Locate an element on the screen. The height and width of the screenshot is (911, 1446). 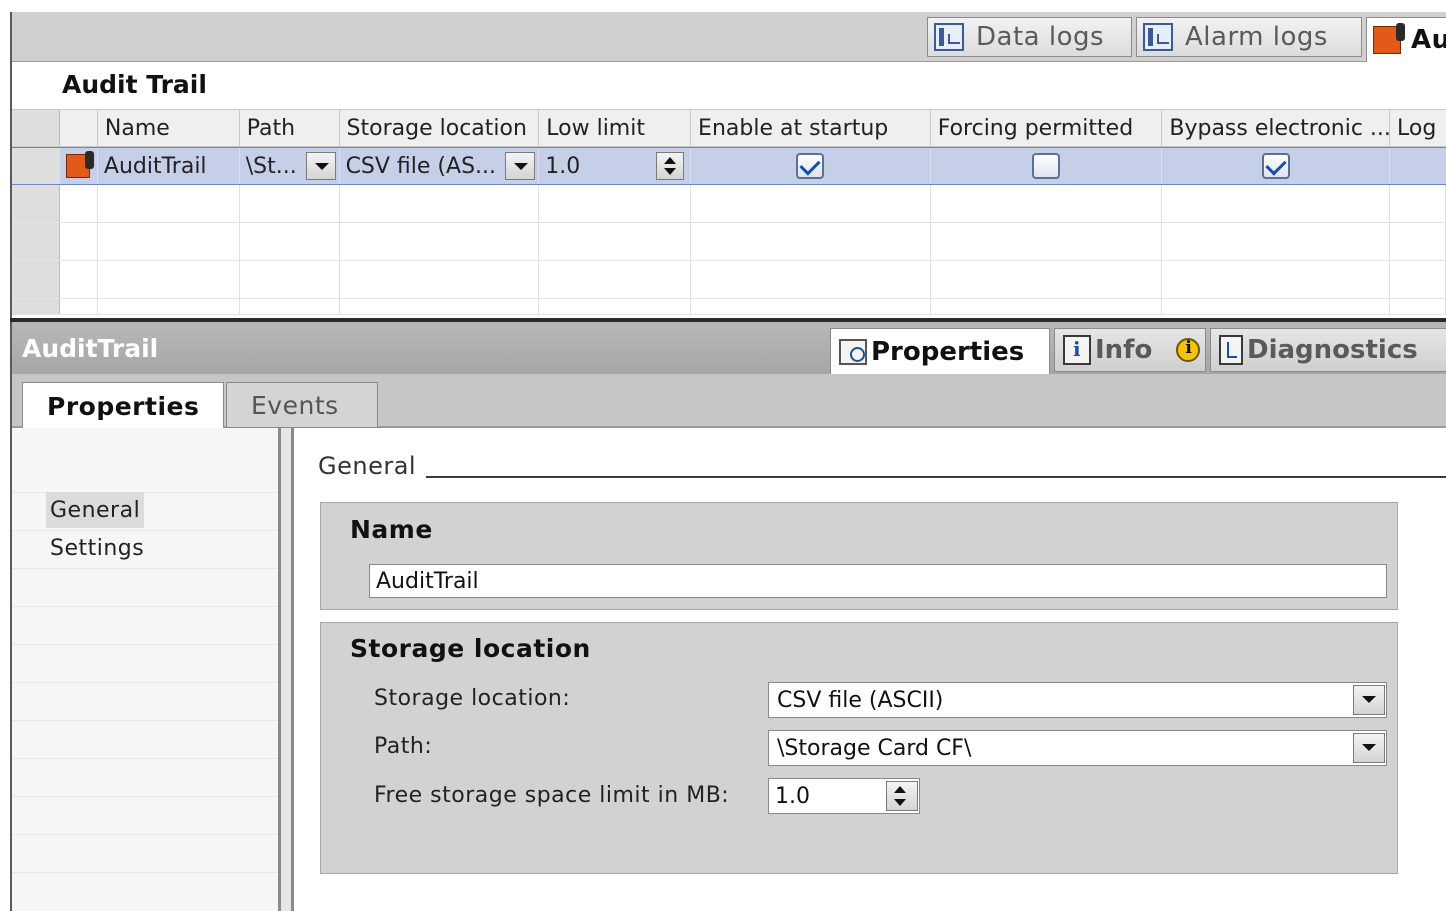
tab-data-logs: Data logs is located at coordinates (1029, 37).